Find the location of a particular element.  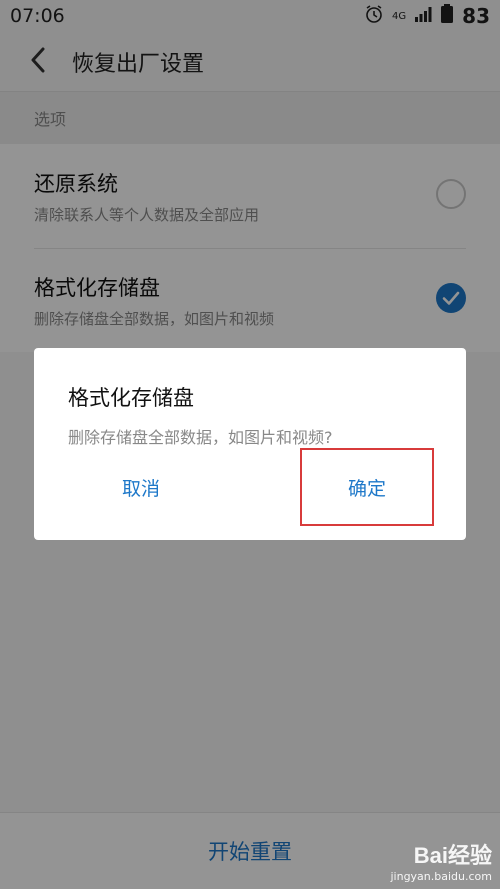

dialog-title: 格式化存储盘 is located at coordinates (131, 398).